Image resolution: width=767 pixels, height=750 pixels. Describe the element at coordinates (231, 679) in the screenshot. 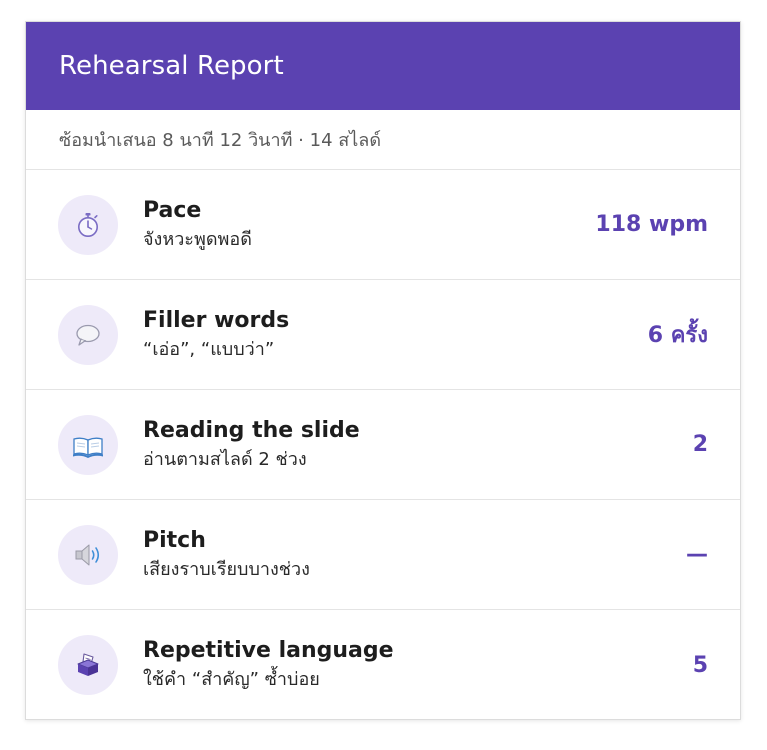

I see `metric-desc-repetitive-language: ใช้คำ “สำคัญ” ซ้ำบ่อย` at that location.